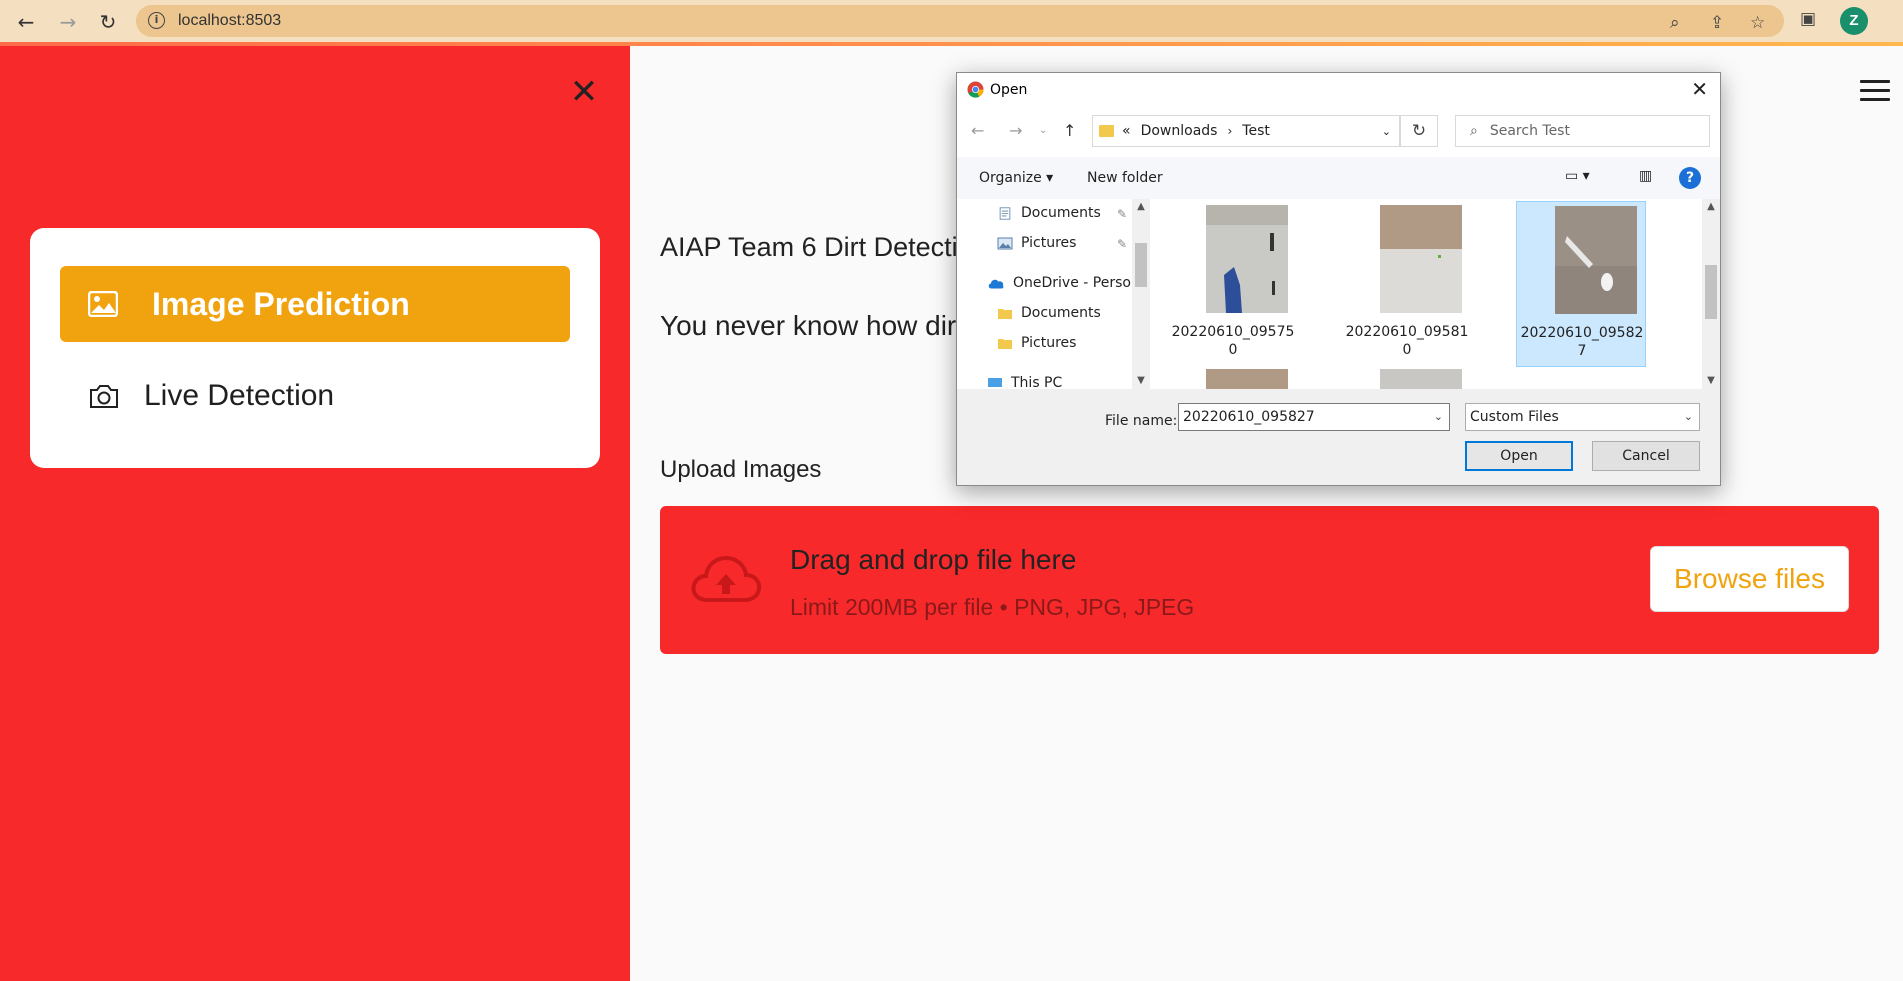 Image resolution: width=1903 pixels, height=981 pixels. Describe the element at coordinates (26, 22) in the screenshot. I see `back-icon: ←` at that location.